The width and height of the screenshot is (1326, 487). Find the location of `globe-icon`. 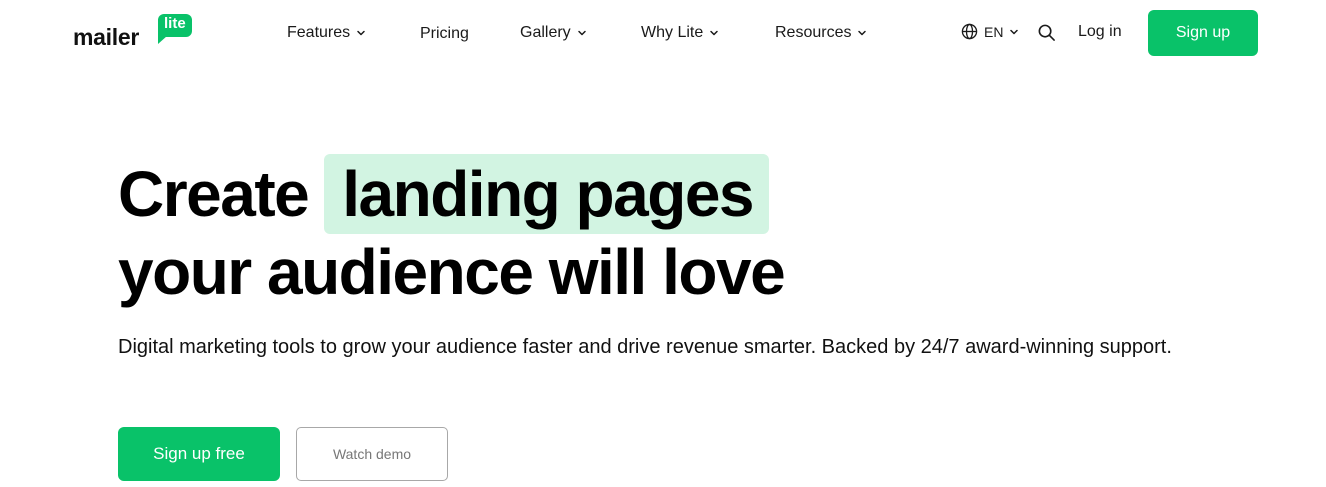

globe-icon is located at coordinates (969, 31).